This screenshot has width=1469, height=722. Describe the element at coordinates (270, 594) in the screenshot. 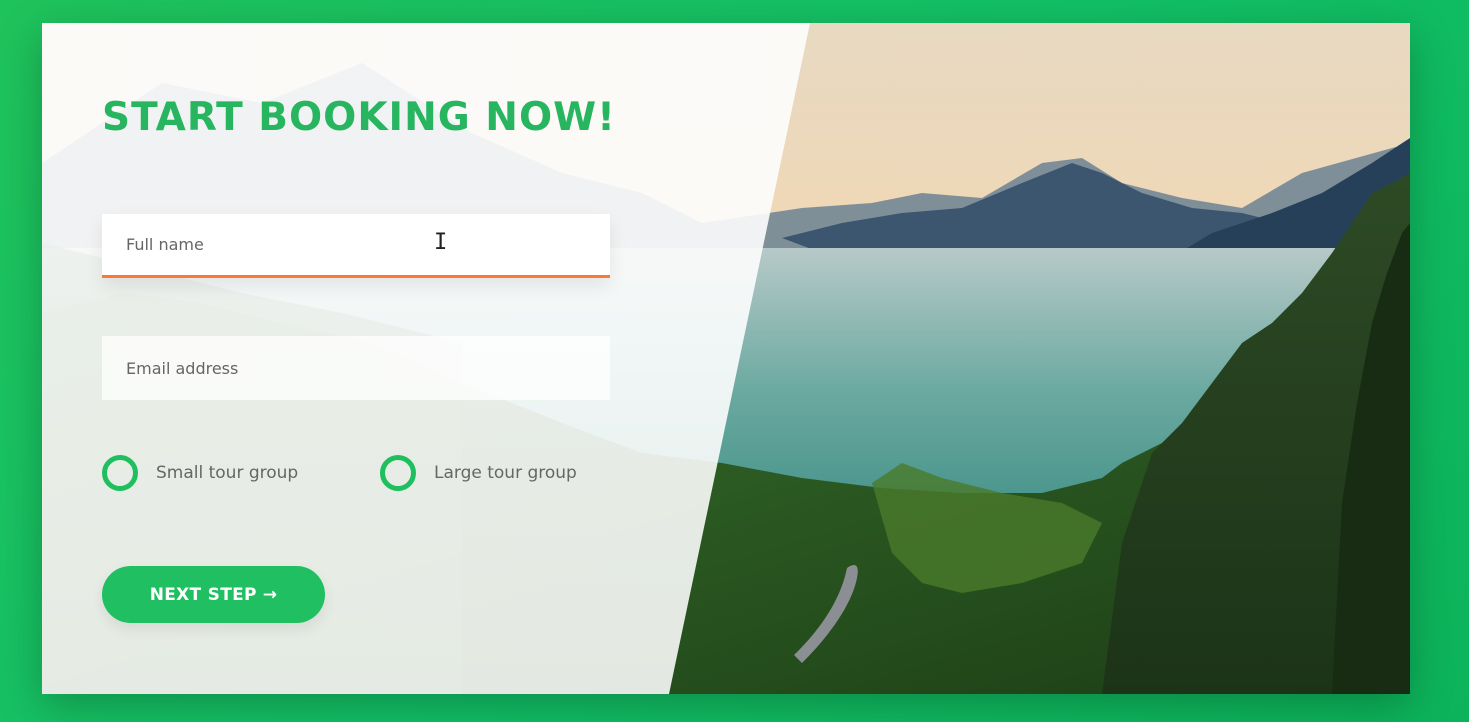

I see `arrow-right-icon: →` at that location.